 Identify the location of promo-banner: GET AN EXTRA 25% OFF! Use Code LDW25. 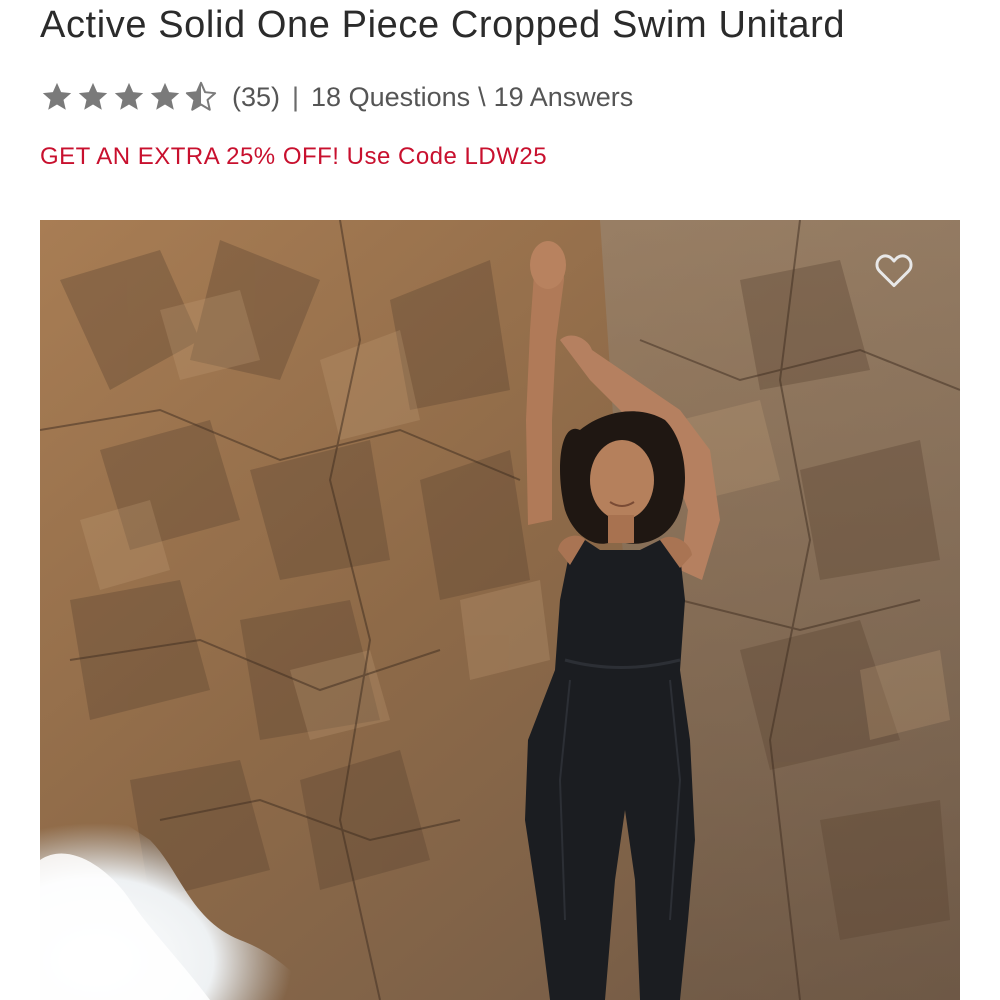
(294, 156).